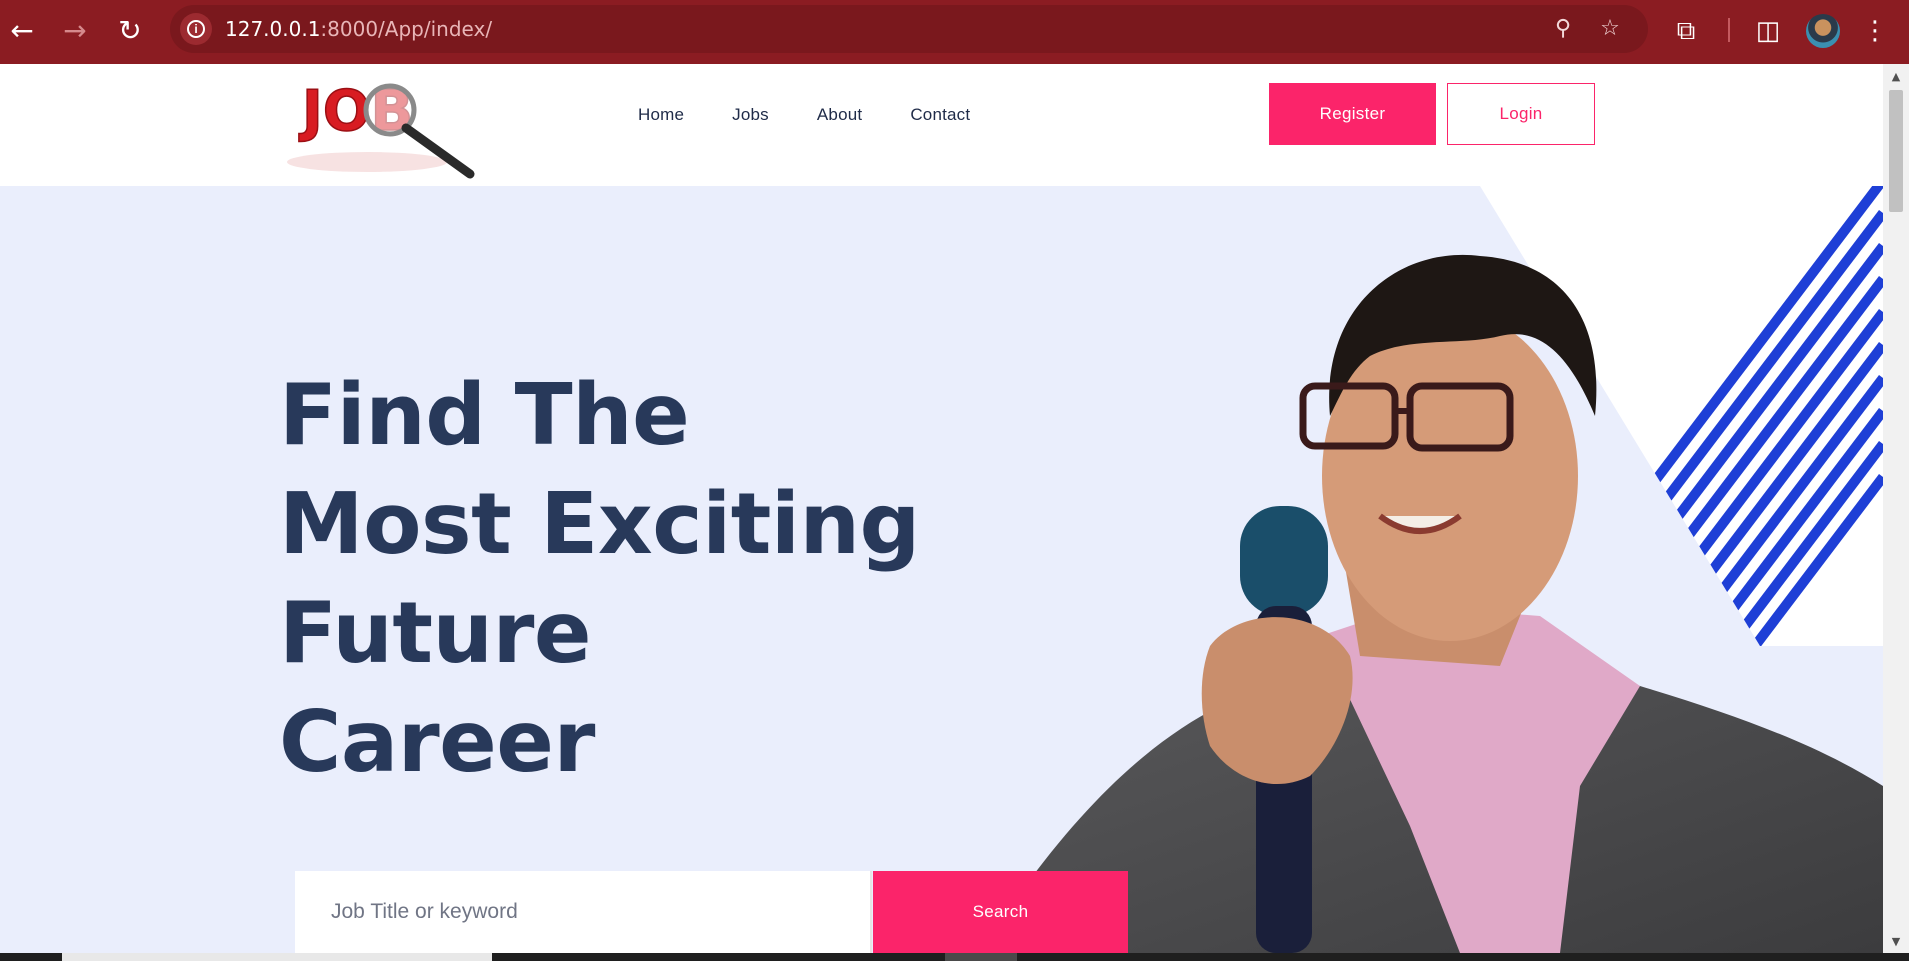 The height and width of the screenshot is (961, 1909). I want to click on profile-avatar, so click(1823, 31).